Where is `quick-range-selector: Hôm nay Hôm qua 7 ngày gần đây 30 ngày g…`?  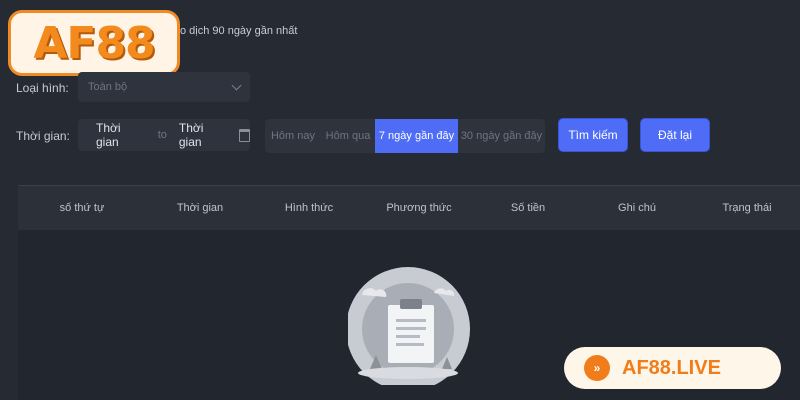 quick-range-selector: Hôm nay Hôm qua 7 ngày gần đây 30 ngày g… is located at coordinates (405, 136).